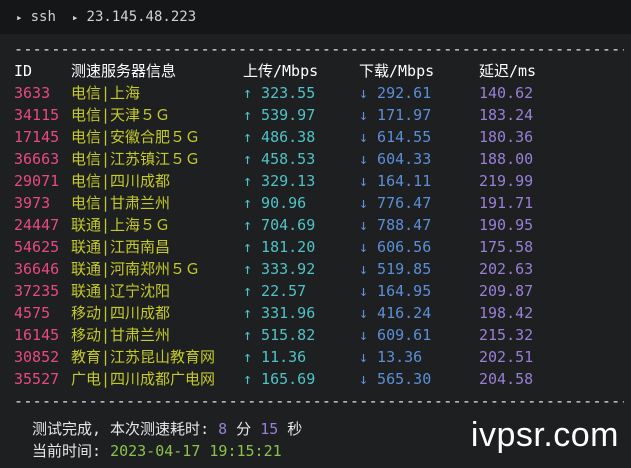 The image size is (631, 468). I want to click on row-server: 联通|上海５Ｇ, so click(121, 225).